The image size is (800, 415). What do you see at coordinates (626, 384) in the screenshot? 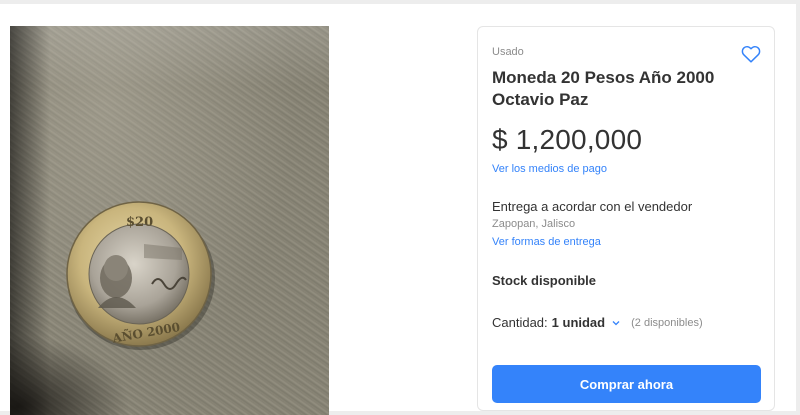
I see `buy-now-button: Comprar ahora` at bounding box center [626, 384].